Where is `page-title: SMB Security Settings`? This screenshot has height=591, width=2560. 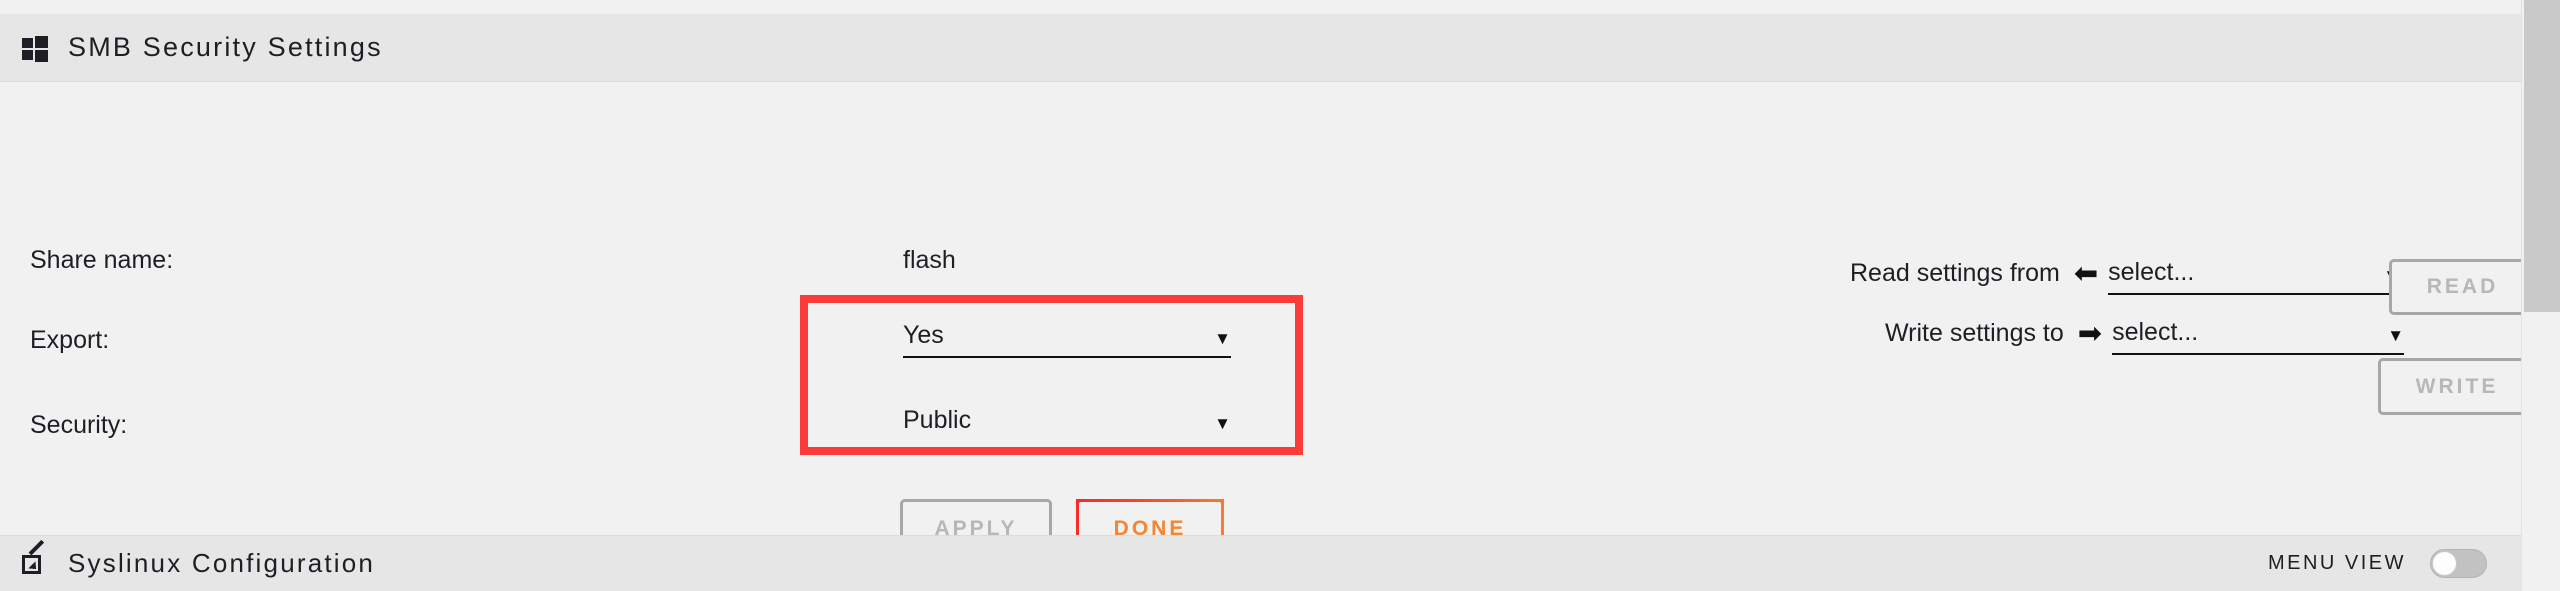
page-title: SMB Security Settings is located at coordinates (225, 47).